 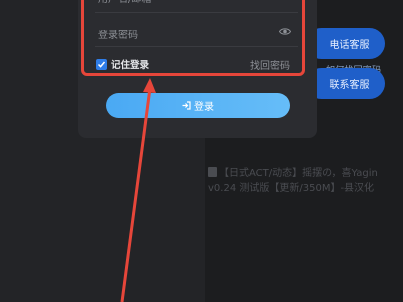 What do you see at coordinates (349, 85) in the screenshot?
I see `contact-support-label: 联系客服` at bounding box center [349, 85].